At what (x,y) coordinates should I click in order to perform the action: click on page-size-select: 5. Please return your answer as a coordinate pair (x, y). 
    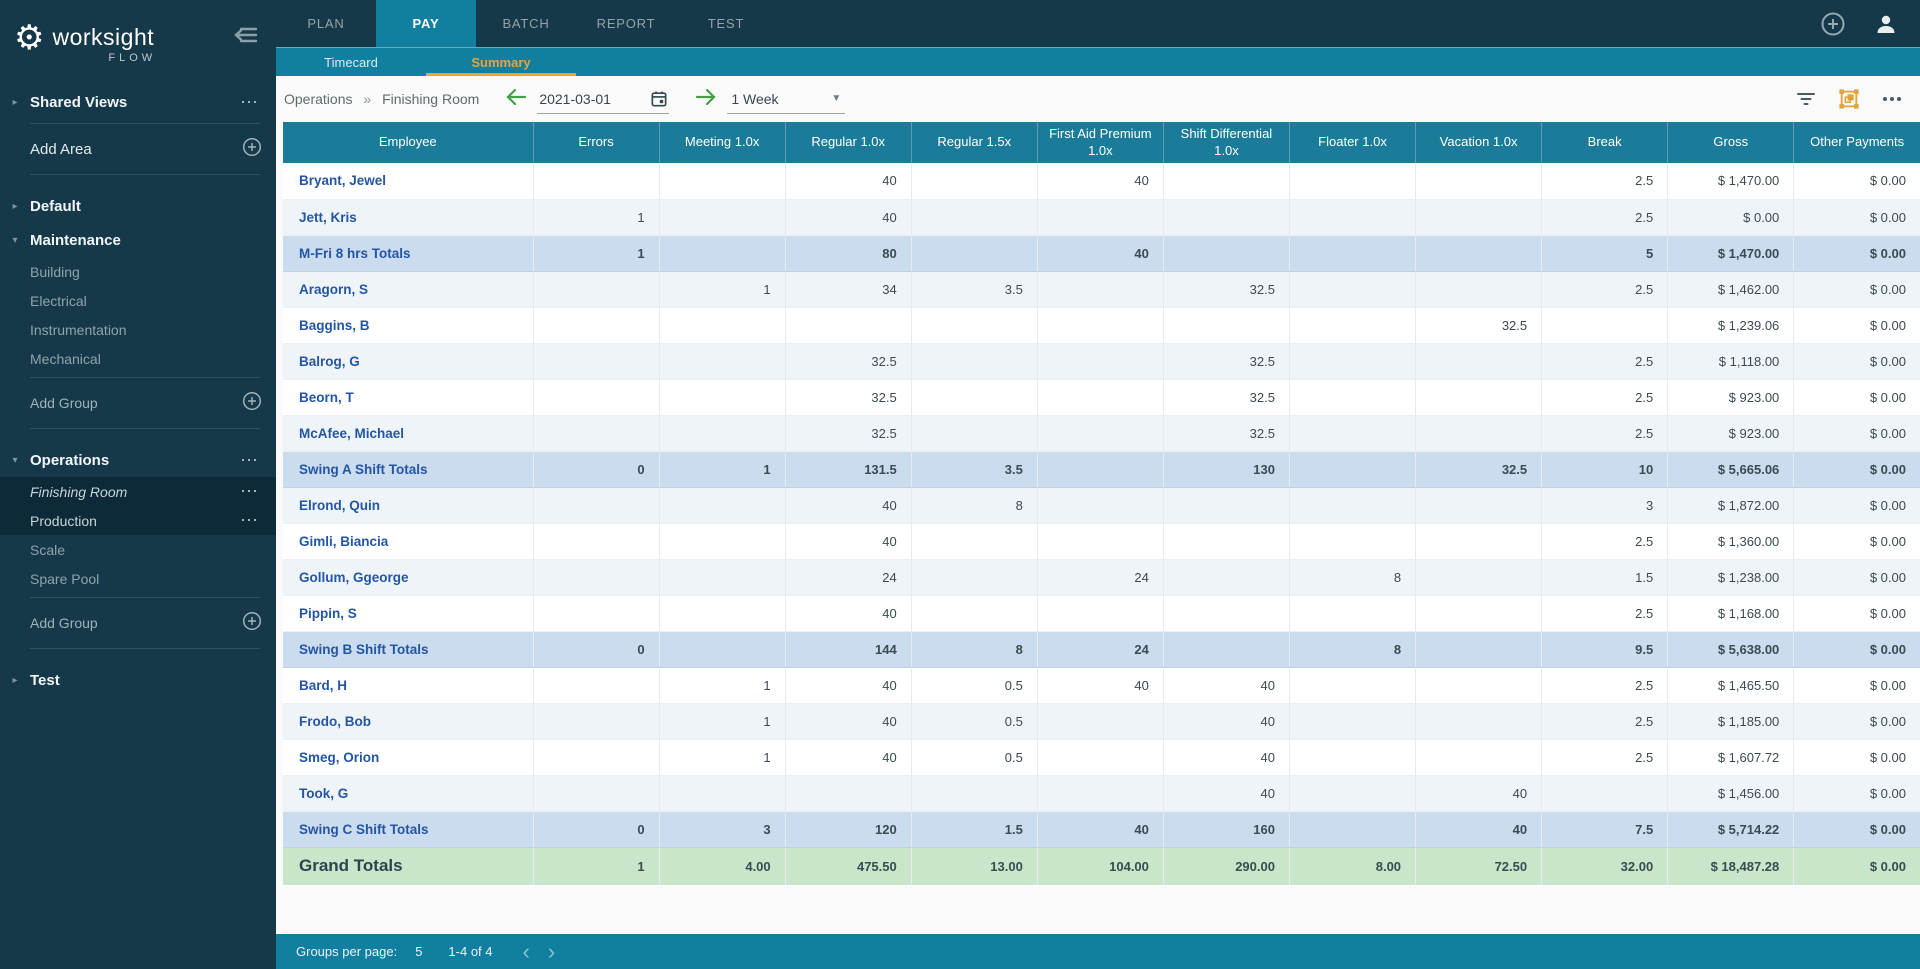
    Looking at the image, I should click on (418, 951).